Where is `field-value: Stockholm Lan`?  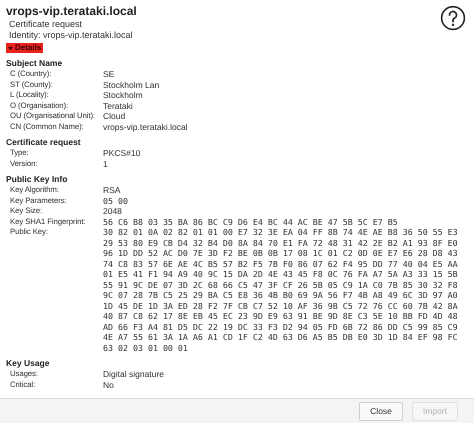 field-value: Stockholm Lan is located at coordinates (131, 85).